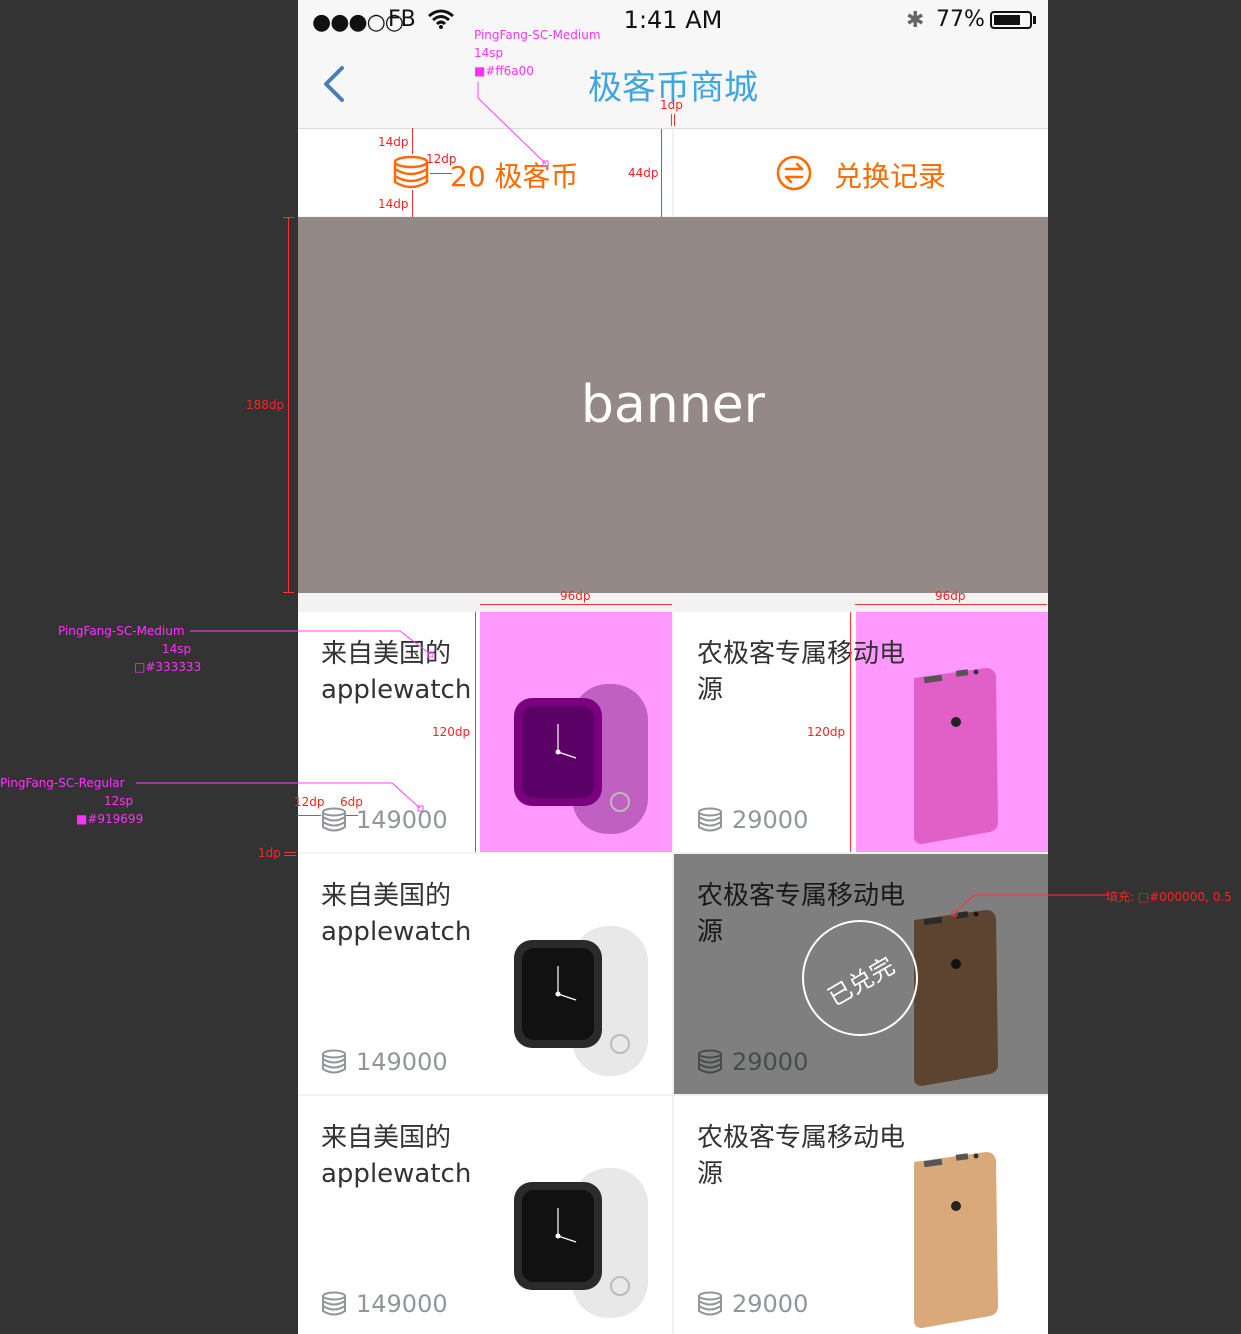 The image size is (1241, 1334). What do you see at coordinates (861, 981) in the screenshot?
I see `sold-out-label: 已兑完` at bounding box center [861, 981].